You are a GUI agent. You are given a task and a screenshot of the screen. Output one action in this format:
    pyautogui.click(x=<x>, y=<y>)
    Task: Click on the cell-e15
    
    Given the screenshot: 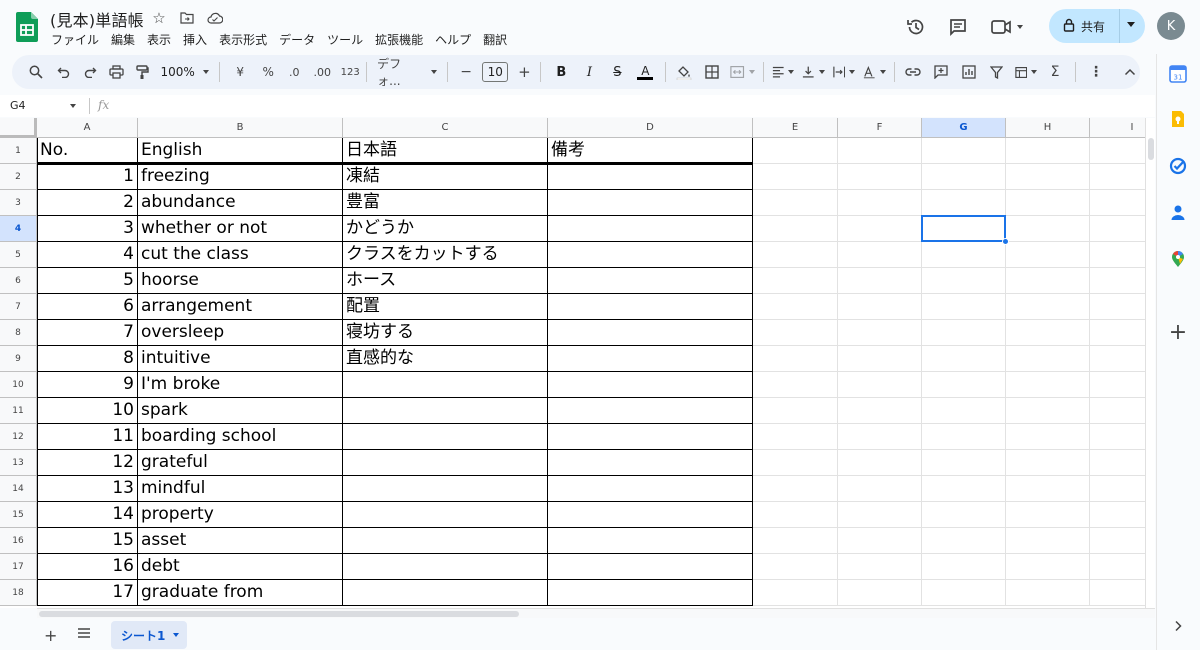 What is the action you would take?
    pyautogui.click(x=795, y=515)
    